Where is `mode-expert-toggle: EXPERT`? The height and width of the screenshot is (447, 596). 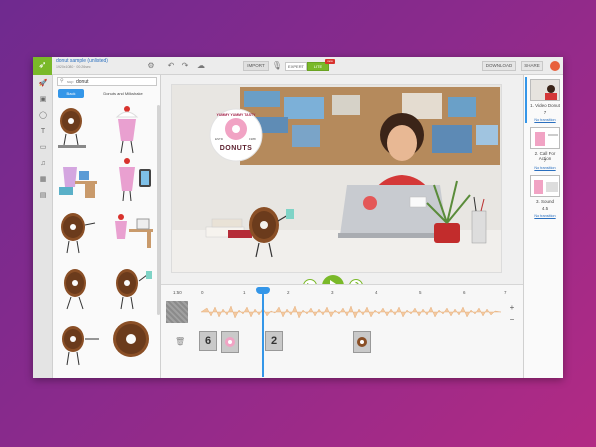 mode-expert-toggle: EXPERT is located at coordinates (296, 66).